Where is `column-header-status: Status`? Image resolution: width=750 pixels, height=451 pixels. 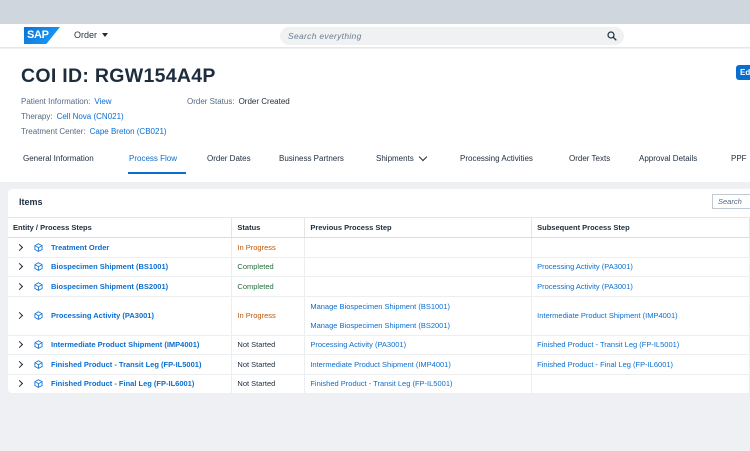
column-header-status: Status is located at coordinates (268, 227).